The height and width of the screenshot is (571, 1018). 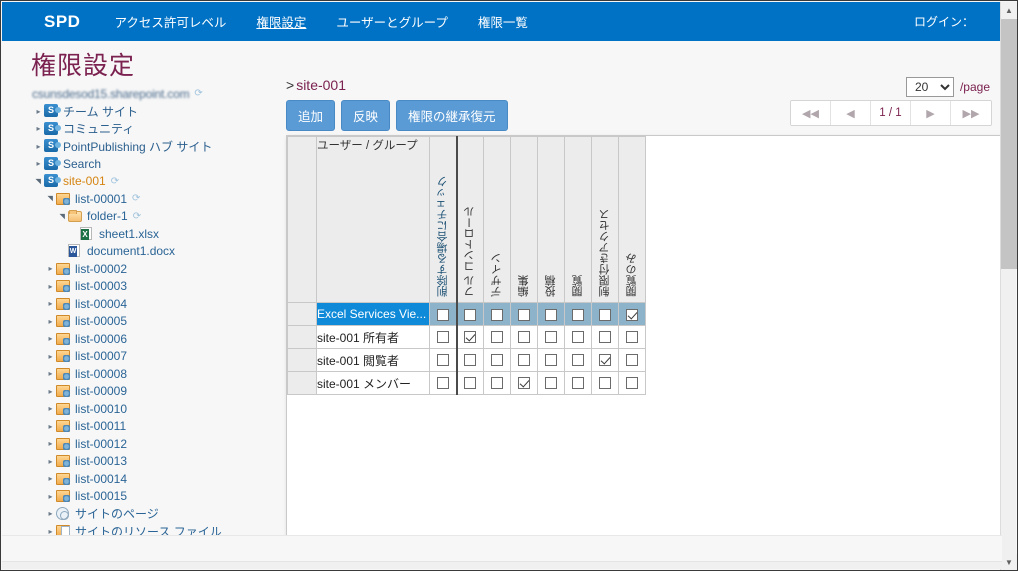 What do you see at coordinates (148, 304) in the screenshot?
I see `tree-node: ▸ list-00004` at bounding box center [148, 304].